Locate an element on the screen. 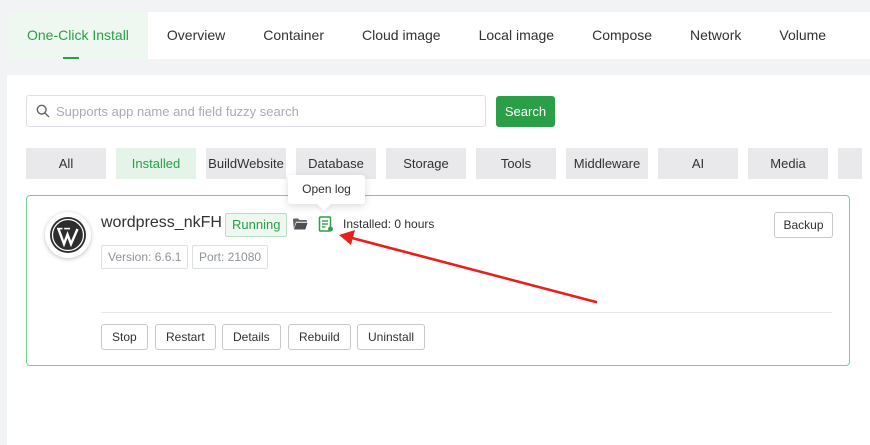  tab-cloud-image: Cloud image is located at coordinates (401, 35).